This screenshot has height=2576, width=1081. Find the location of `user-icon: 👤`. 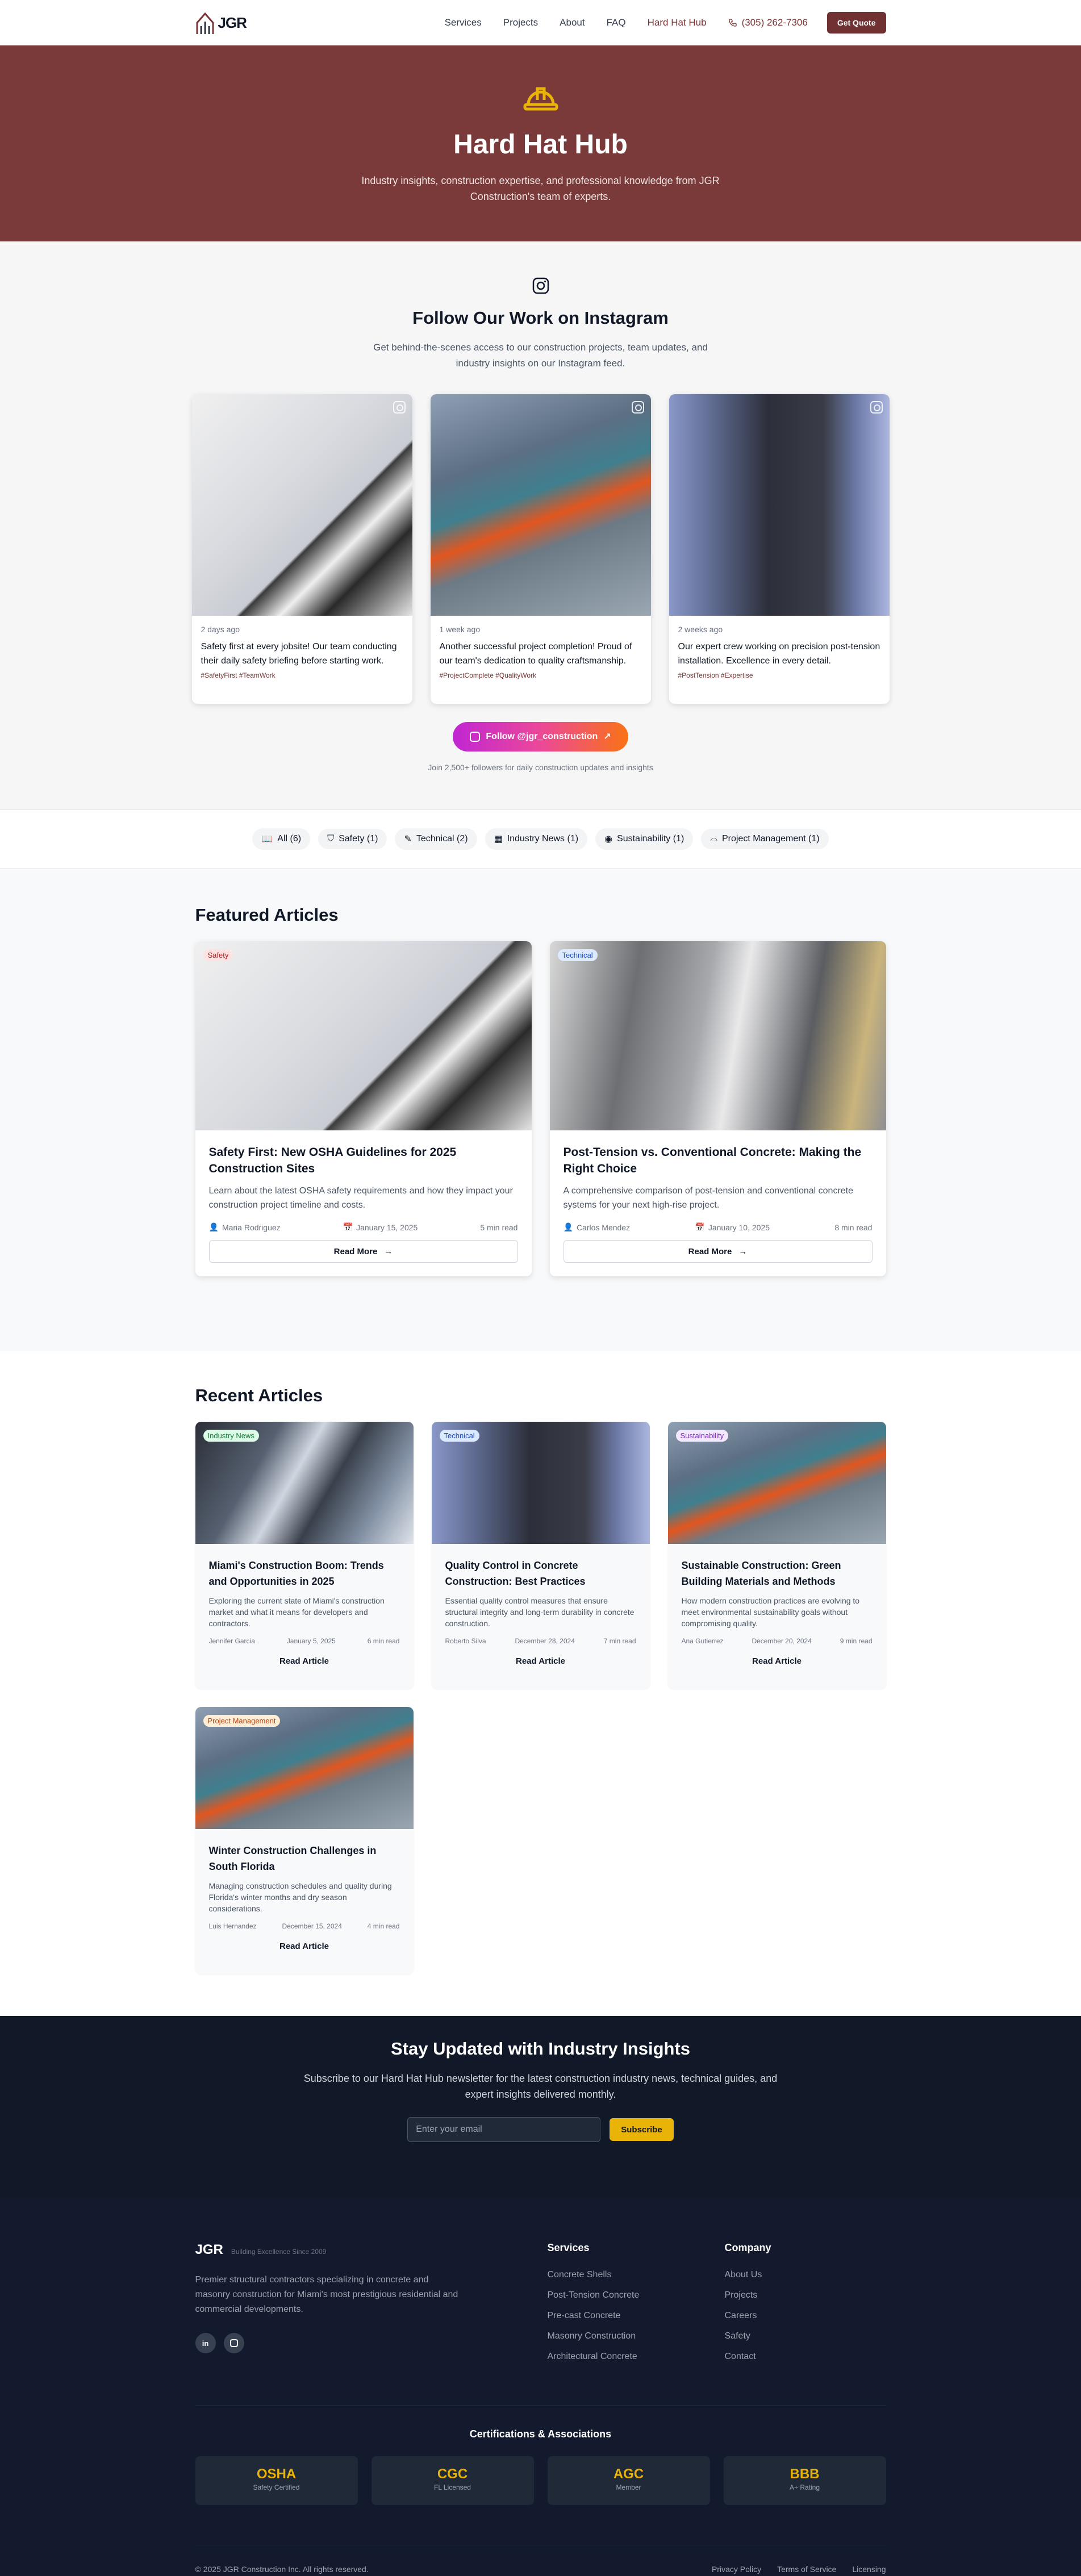

user-icon: 👤 is located at coordinates (213, 1226).